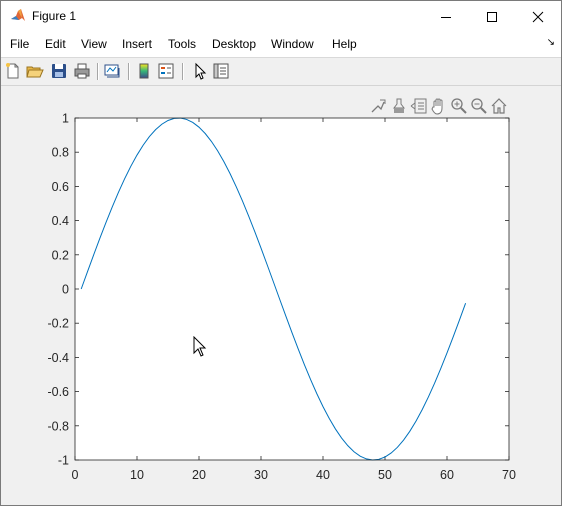 The image size is (562, 506). I want to click on menu-window: Window, so click(292, 44).